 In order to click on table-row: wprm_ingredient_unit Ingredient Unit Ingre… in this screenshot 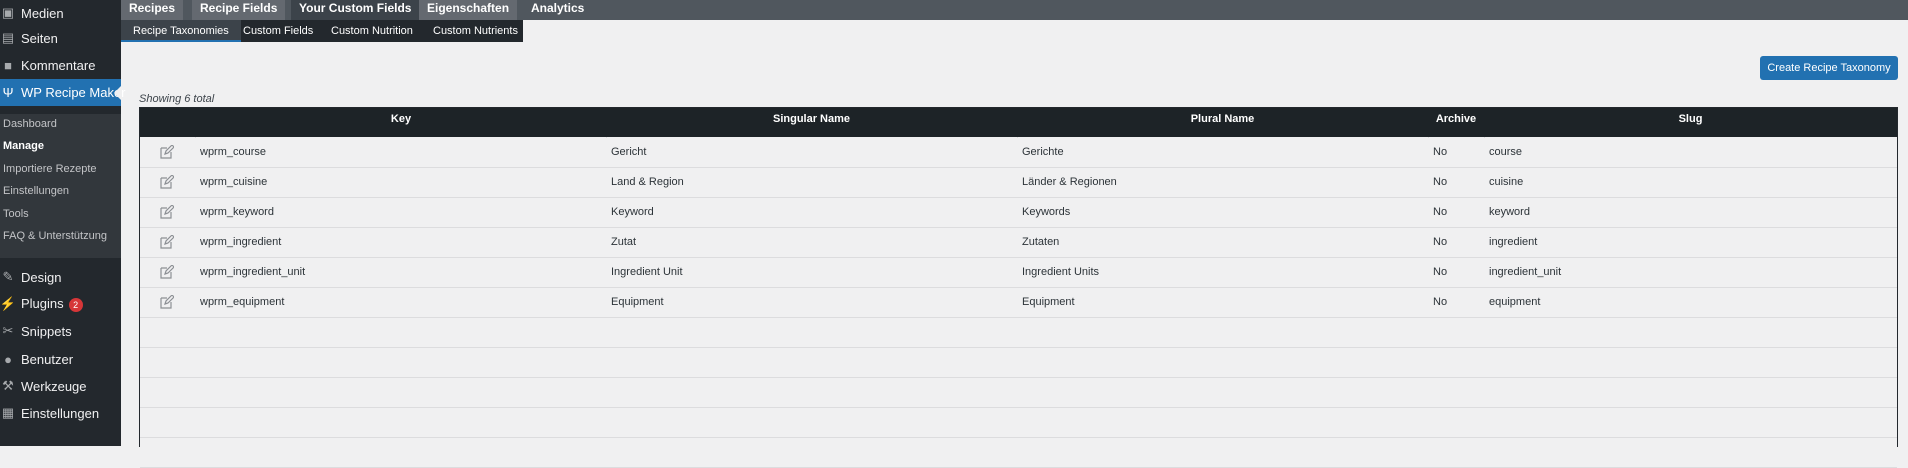, I will do `click(1018, 273)`.